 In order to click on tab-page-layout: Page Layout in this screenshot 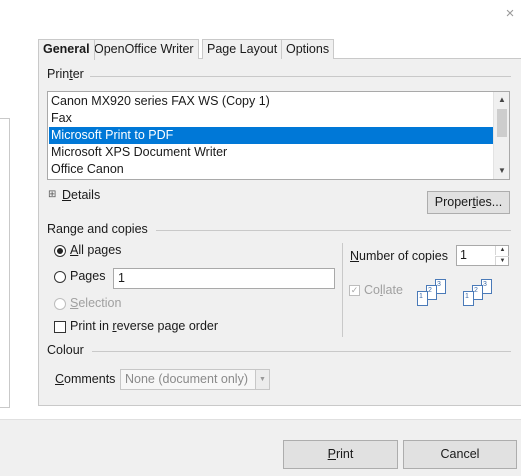, I will do `click(242, 49)`.